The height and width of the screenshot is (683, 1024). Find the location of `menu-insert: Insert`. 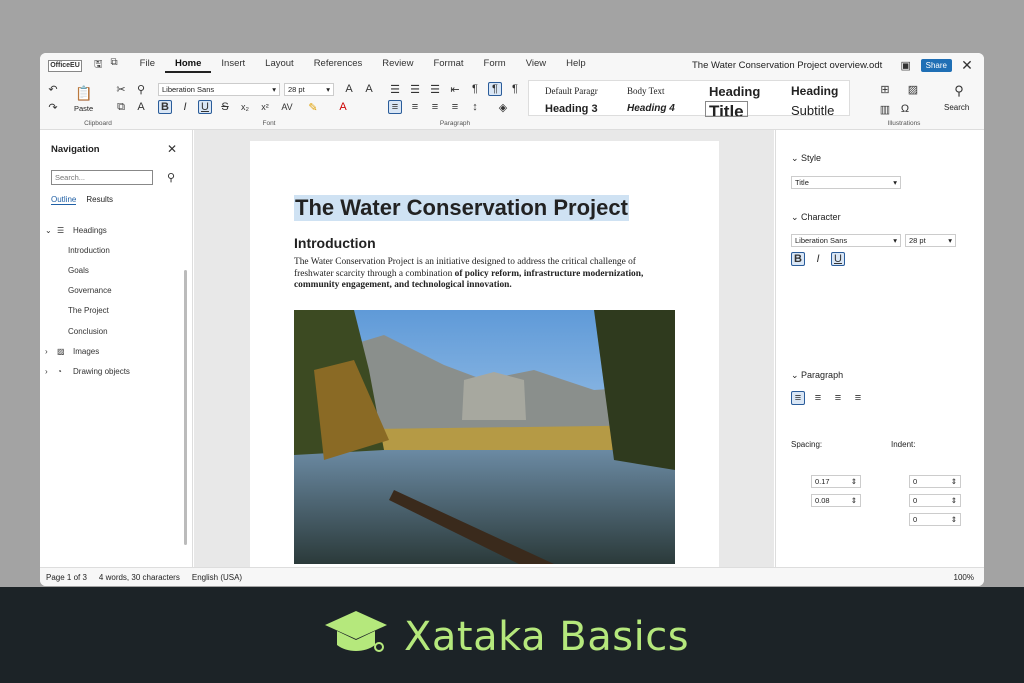

menu-insert: Insert is located at coordinates (233, 65).